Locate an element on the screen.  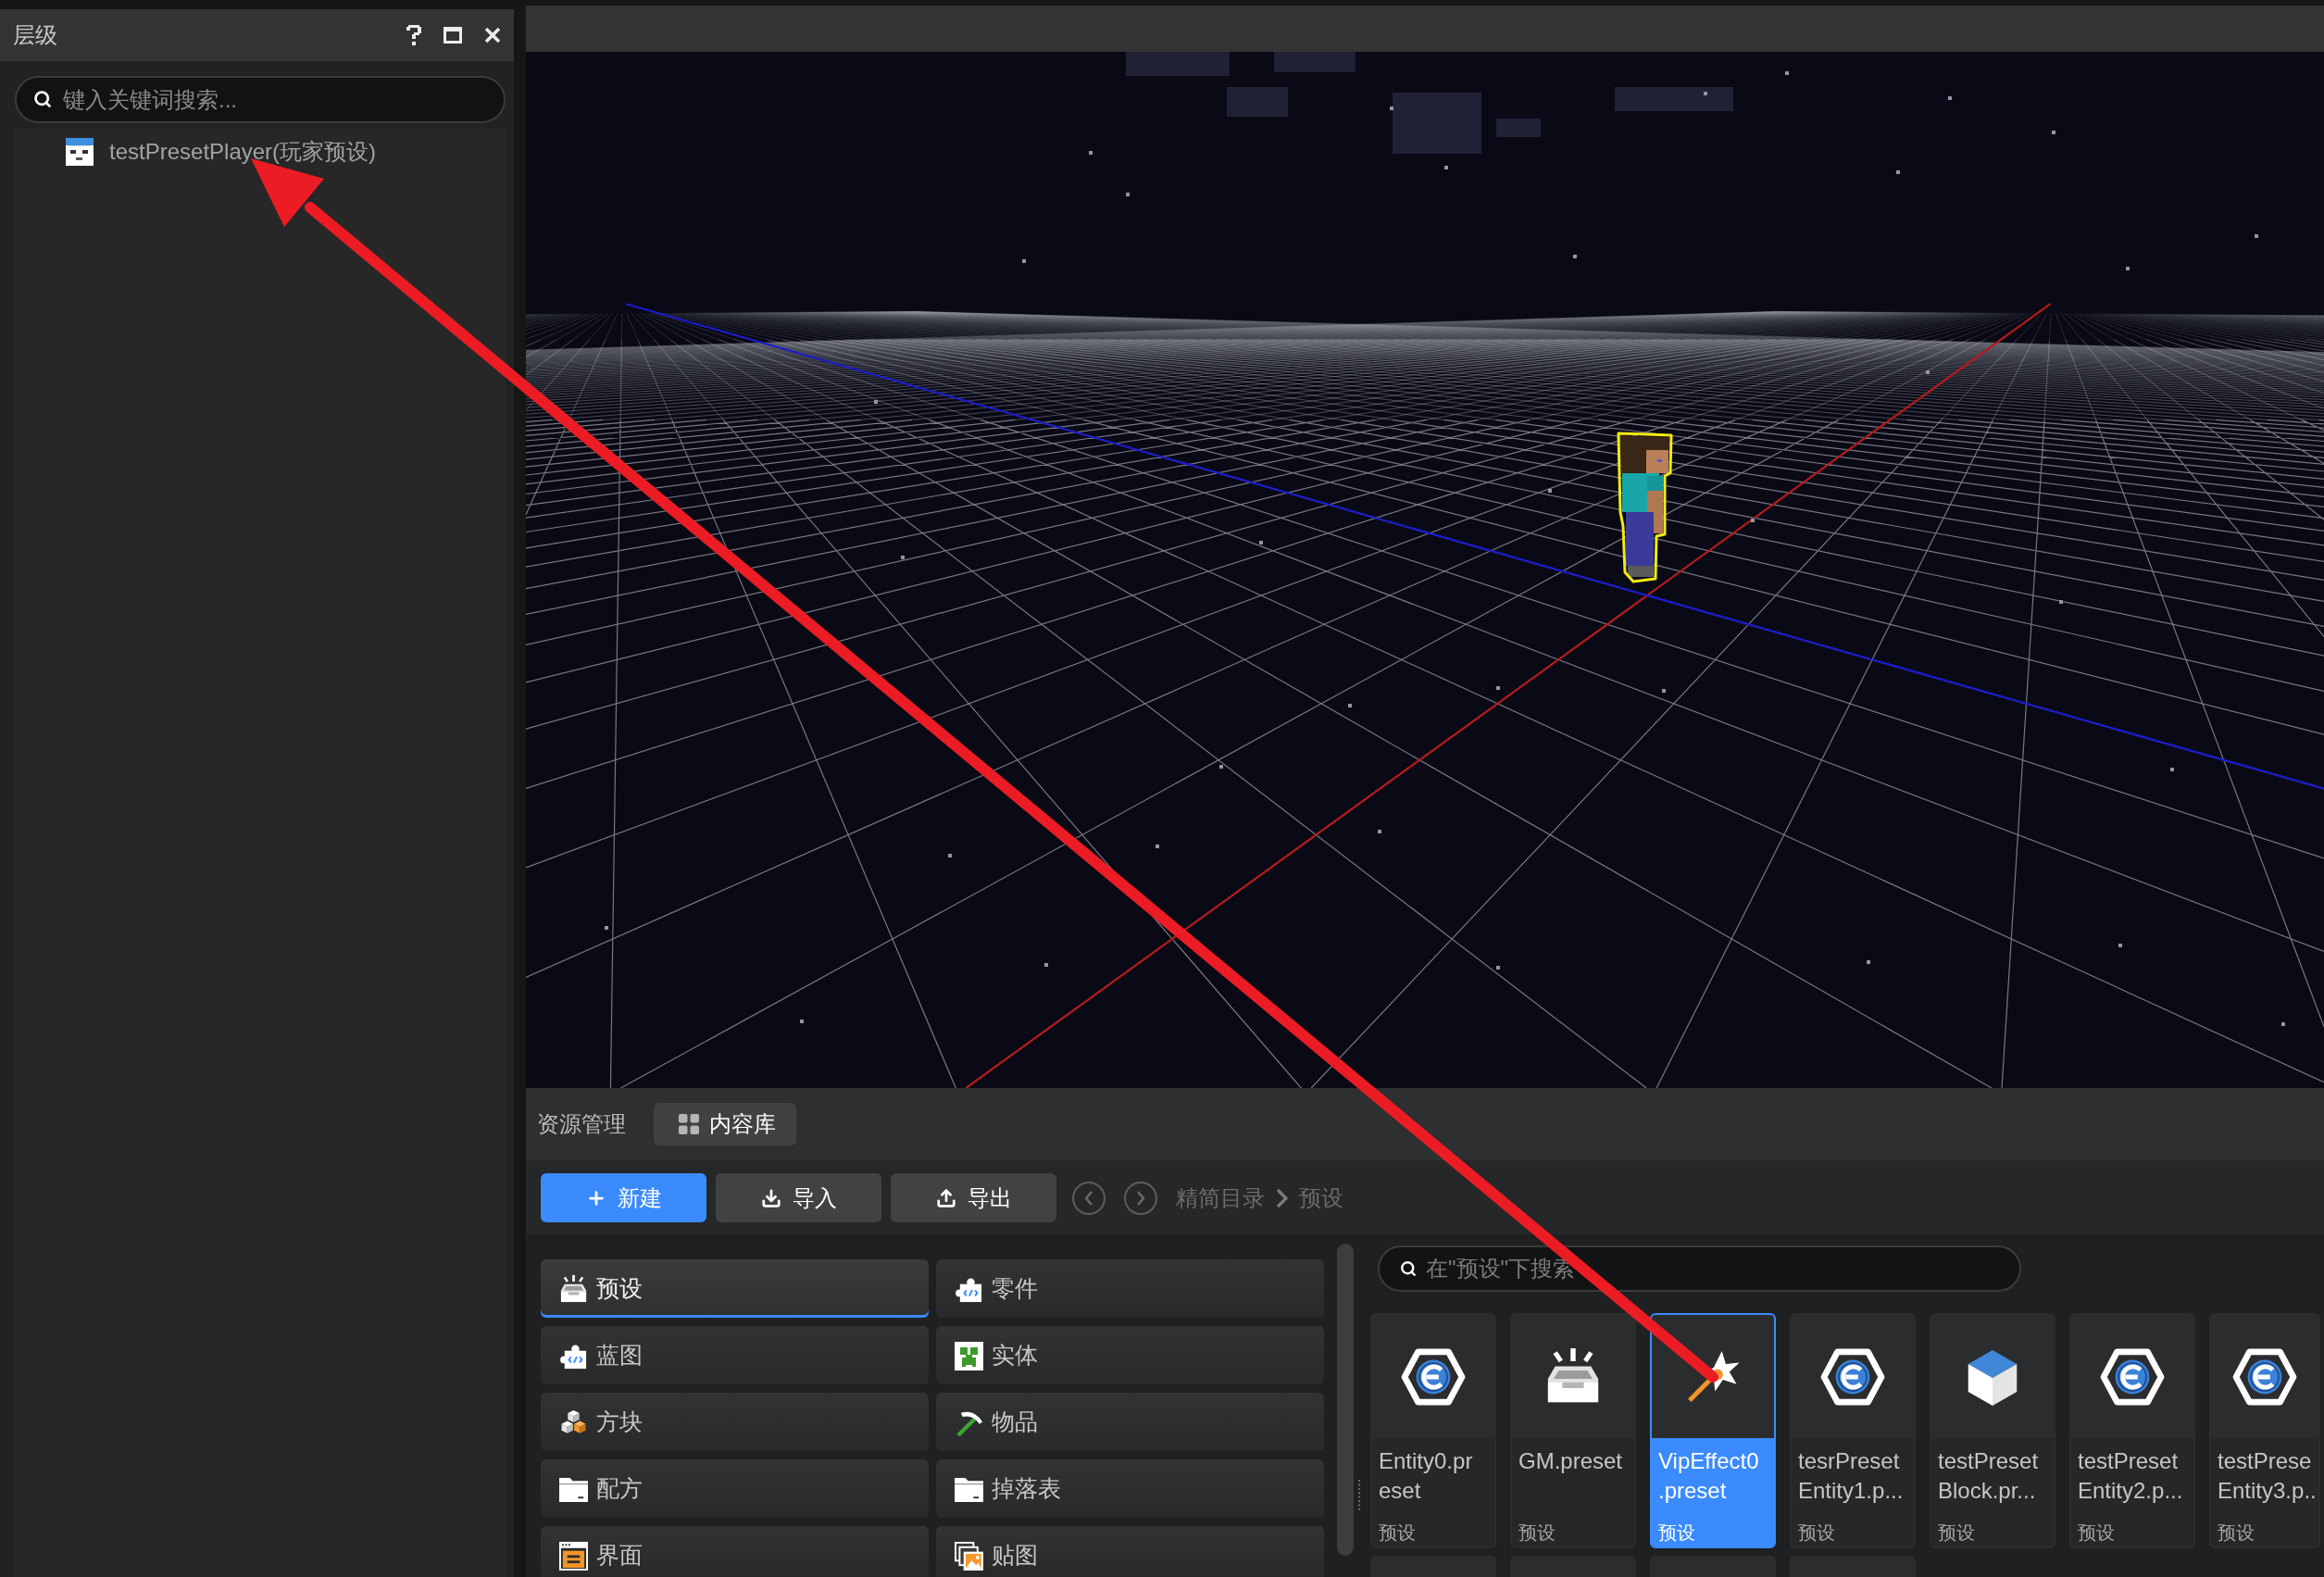
category-button: 贴图 is located at coordinates (1130, 1551).